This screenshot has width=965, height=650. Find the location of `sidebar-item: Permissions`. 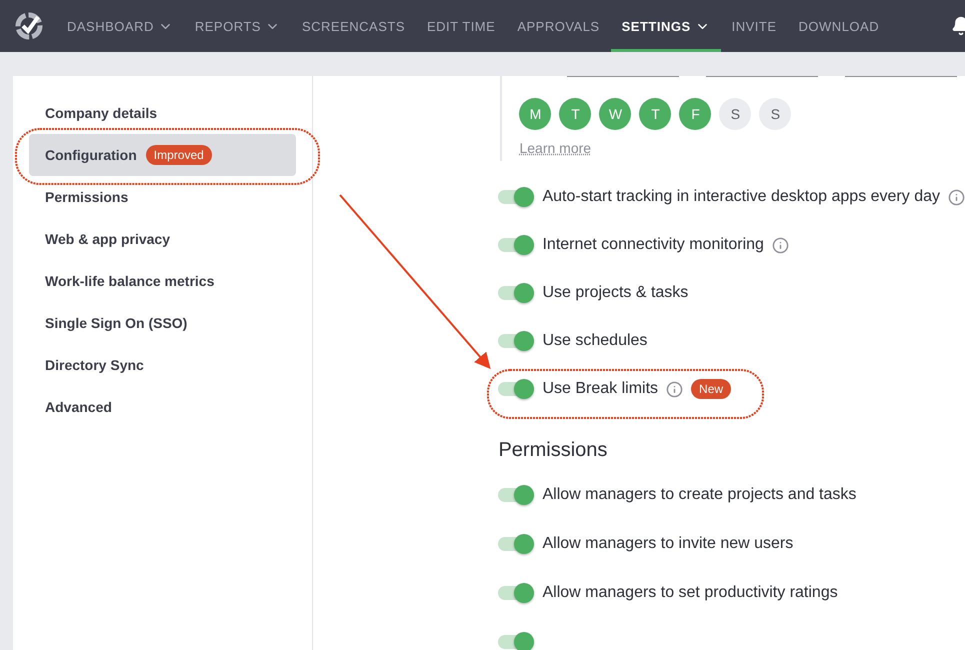

sidebar-item: Permissions is located at coordinates (162, 197).